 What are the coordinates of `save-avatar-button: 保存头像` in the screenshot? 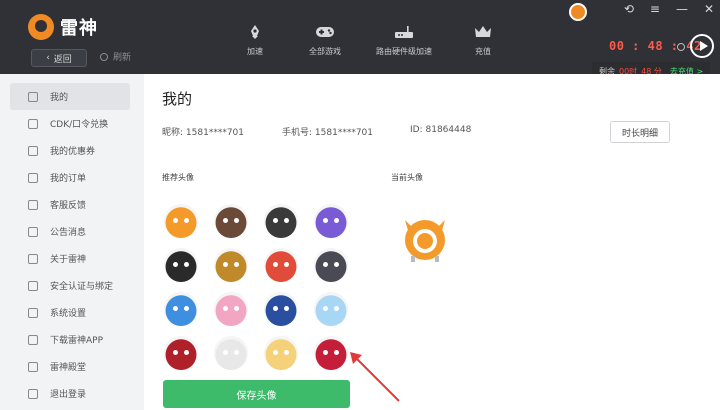 It's located at (256, 394).